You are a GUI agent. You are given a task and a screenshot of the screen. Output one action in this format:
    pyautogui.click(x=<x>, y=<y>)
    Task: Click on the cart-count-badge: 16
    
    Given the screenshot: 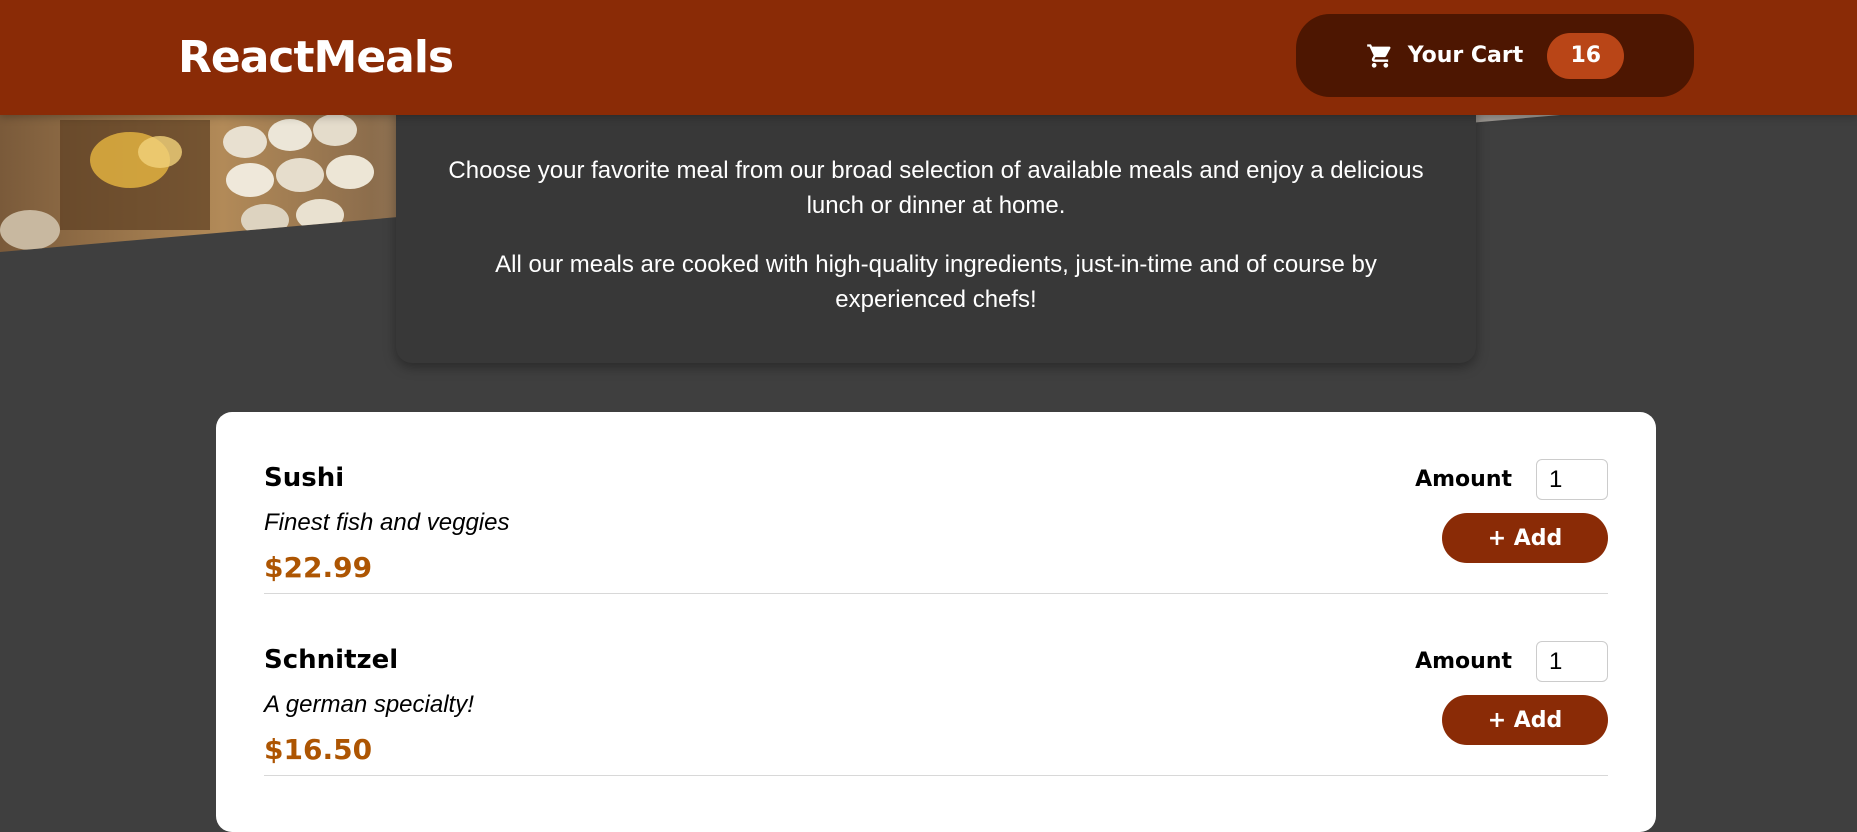 What is the action you would take?
    pyautogui.click(x=1586, y=55)
    